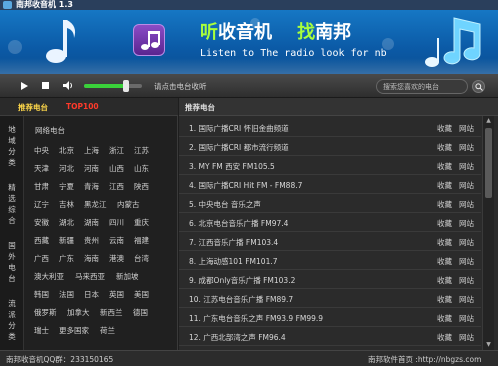 The image size is (498, 366). What do you see at coordinates (330, 336) in the screenshot?
I see `station-row: 12. 广西北部湾之声 FM96.4 收藏 网站` at bounding box center [330, 336].